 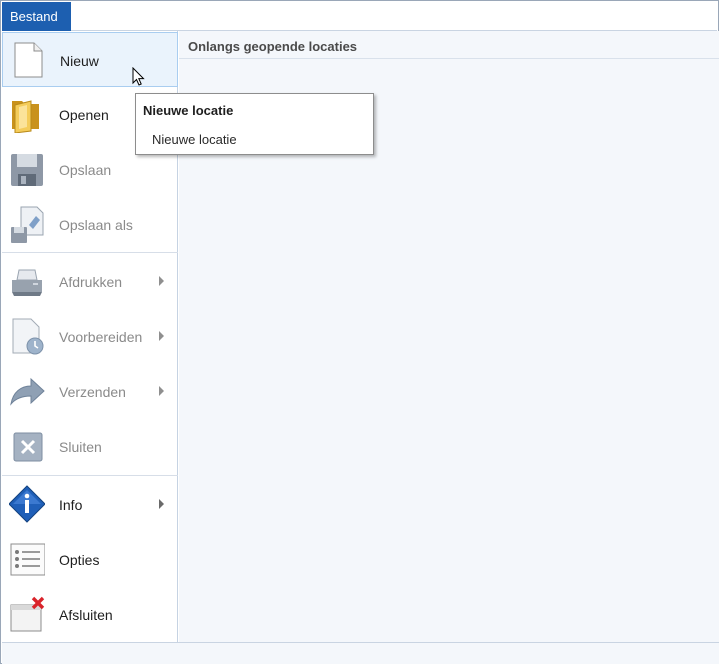 What do you see at coordinates (85, 170) in the screenshot?
I see `menu-item-label: Opslaan` at bounding box center [85, 170].